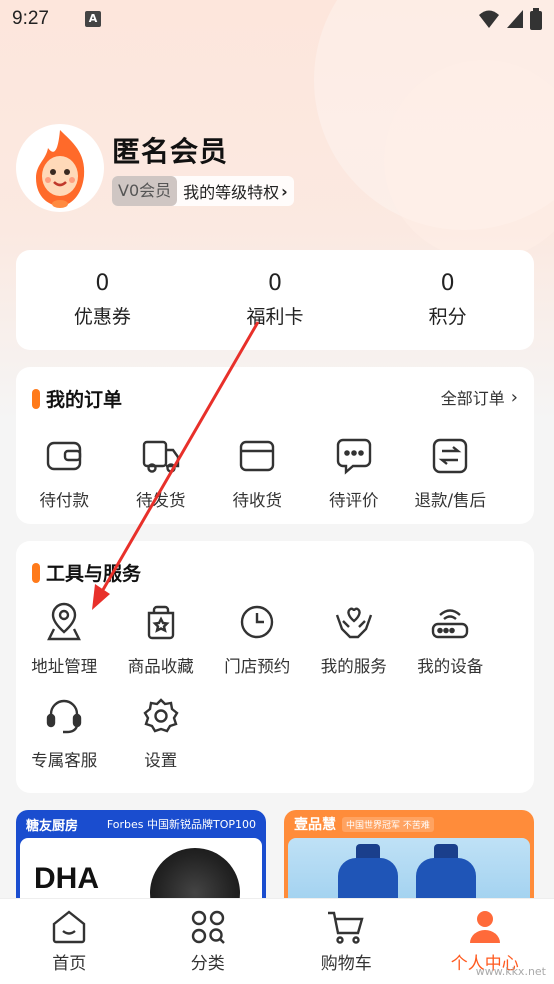 This screenshot has height=984, width=554. I want to click on order-pending-receipt: 待收货, so click(257, 473).